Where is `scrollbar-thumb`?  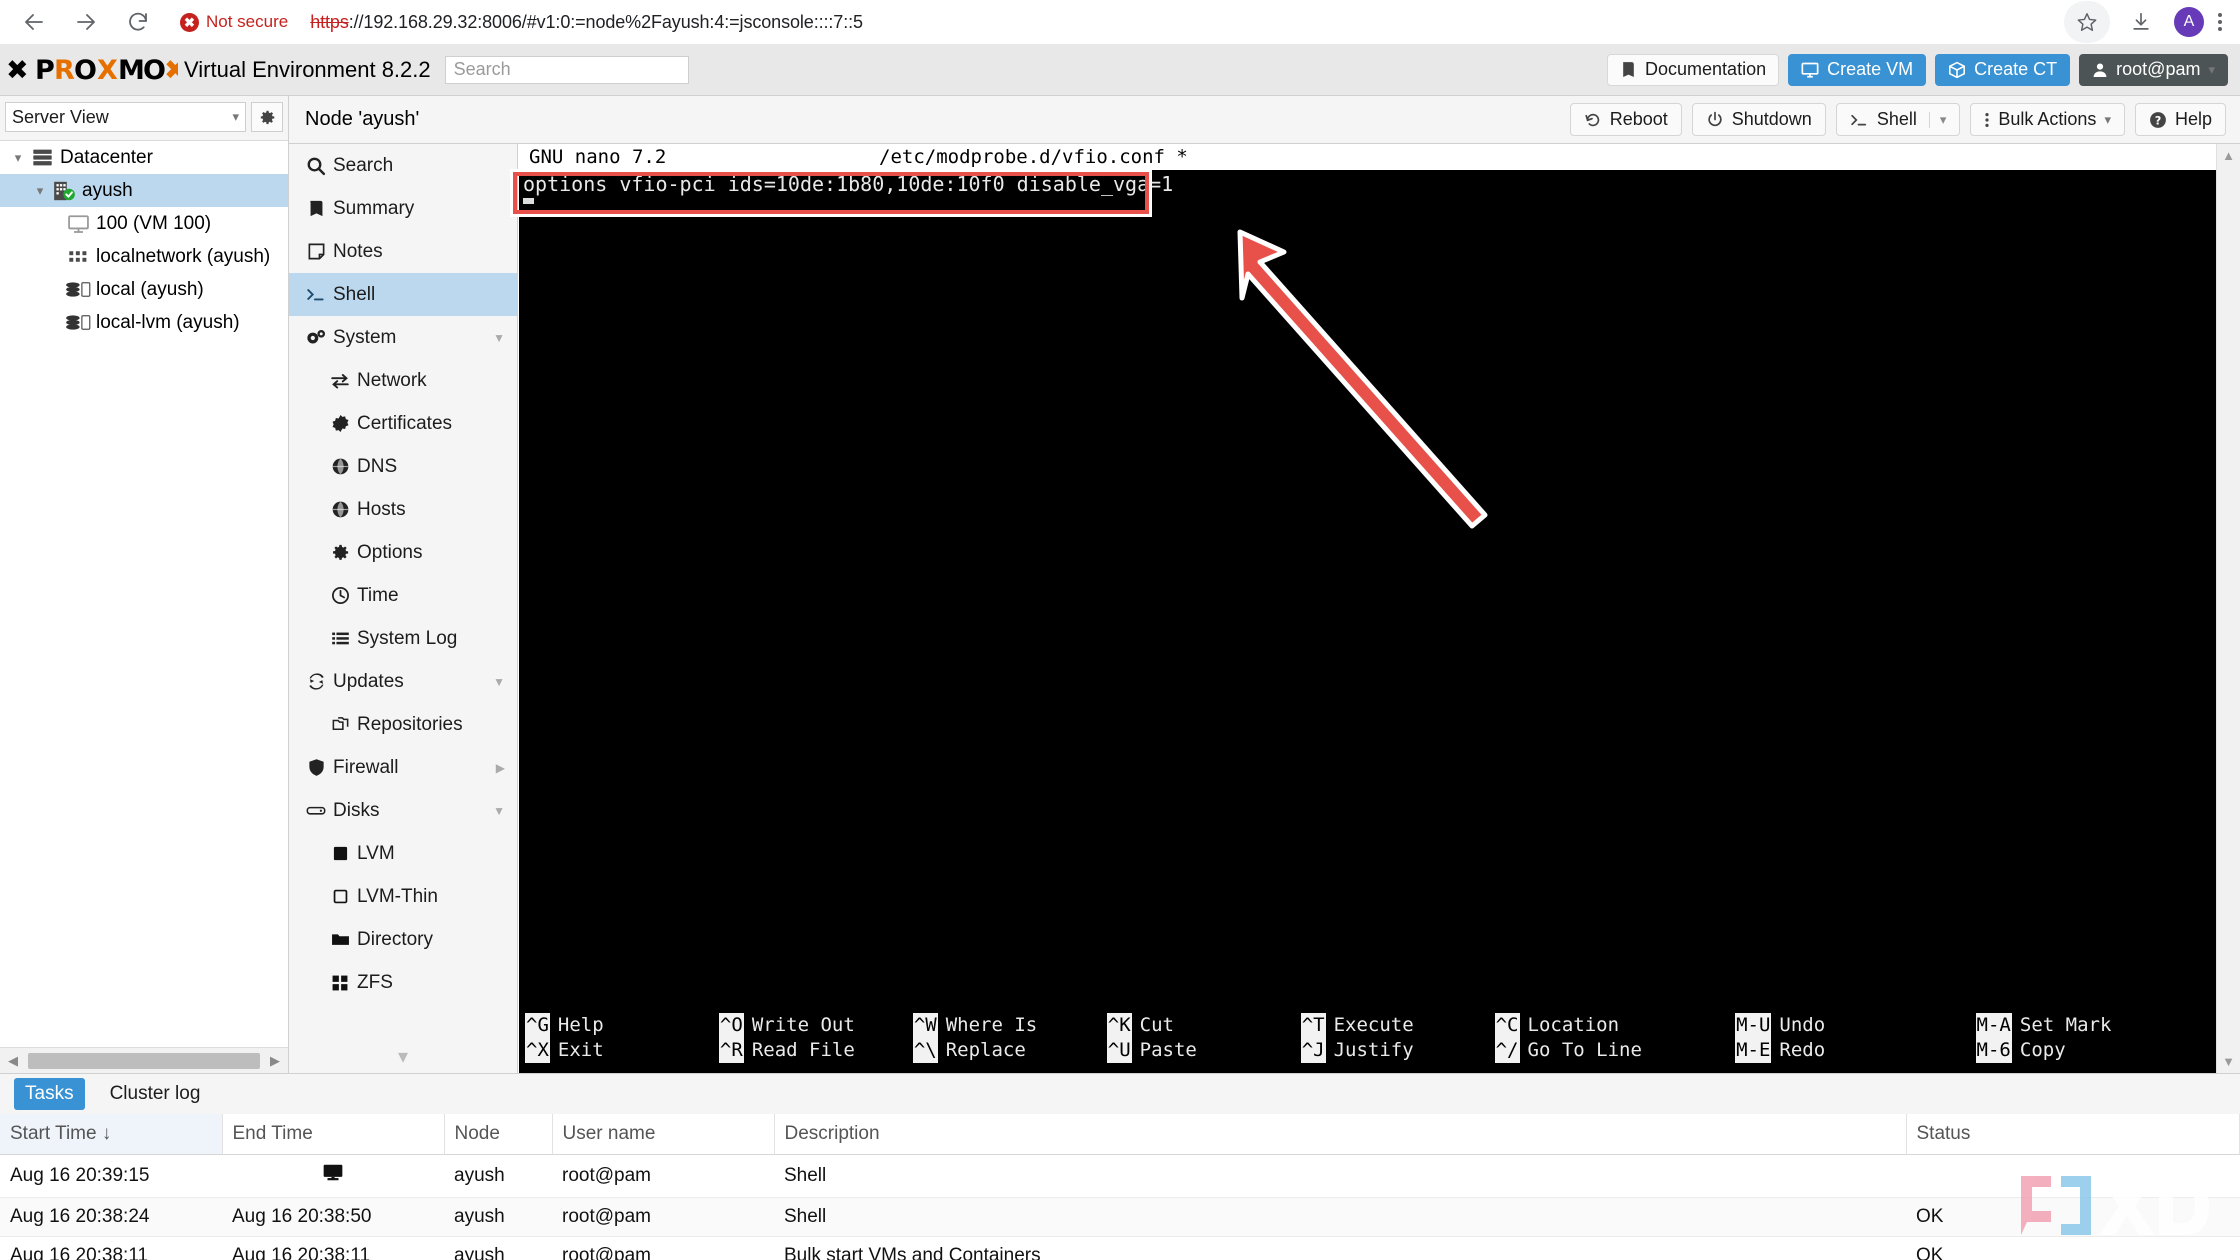
scrollbar-thumb is located at coordinates (144, 1060).